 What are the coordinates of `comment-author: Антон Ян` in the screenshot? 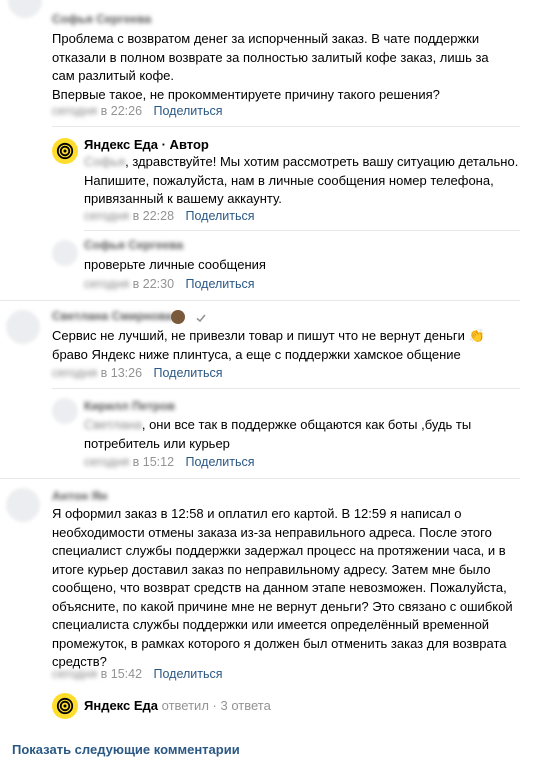 It's located at (79, 496).